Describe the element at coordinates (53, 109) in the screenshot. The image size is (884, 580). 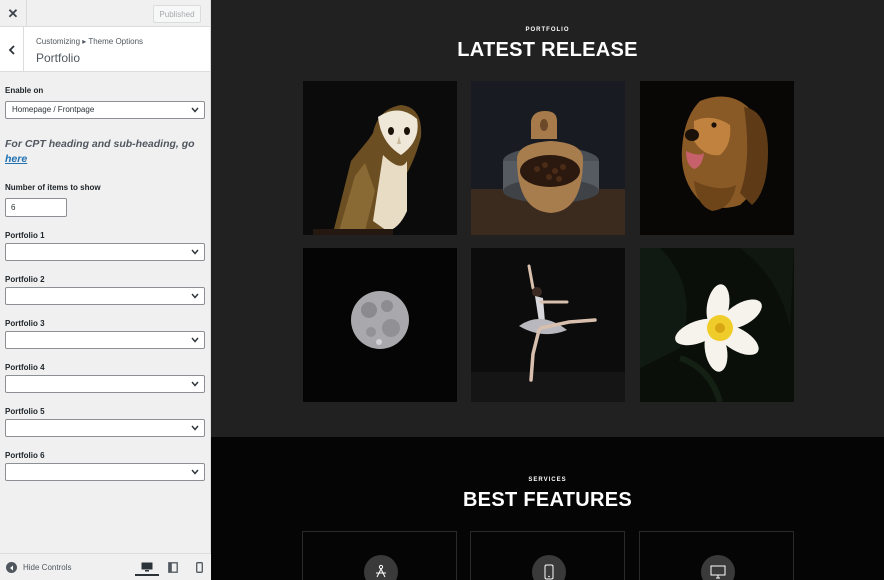
I see `enable-on-value: Homepage / Frontpage` at that location.